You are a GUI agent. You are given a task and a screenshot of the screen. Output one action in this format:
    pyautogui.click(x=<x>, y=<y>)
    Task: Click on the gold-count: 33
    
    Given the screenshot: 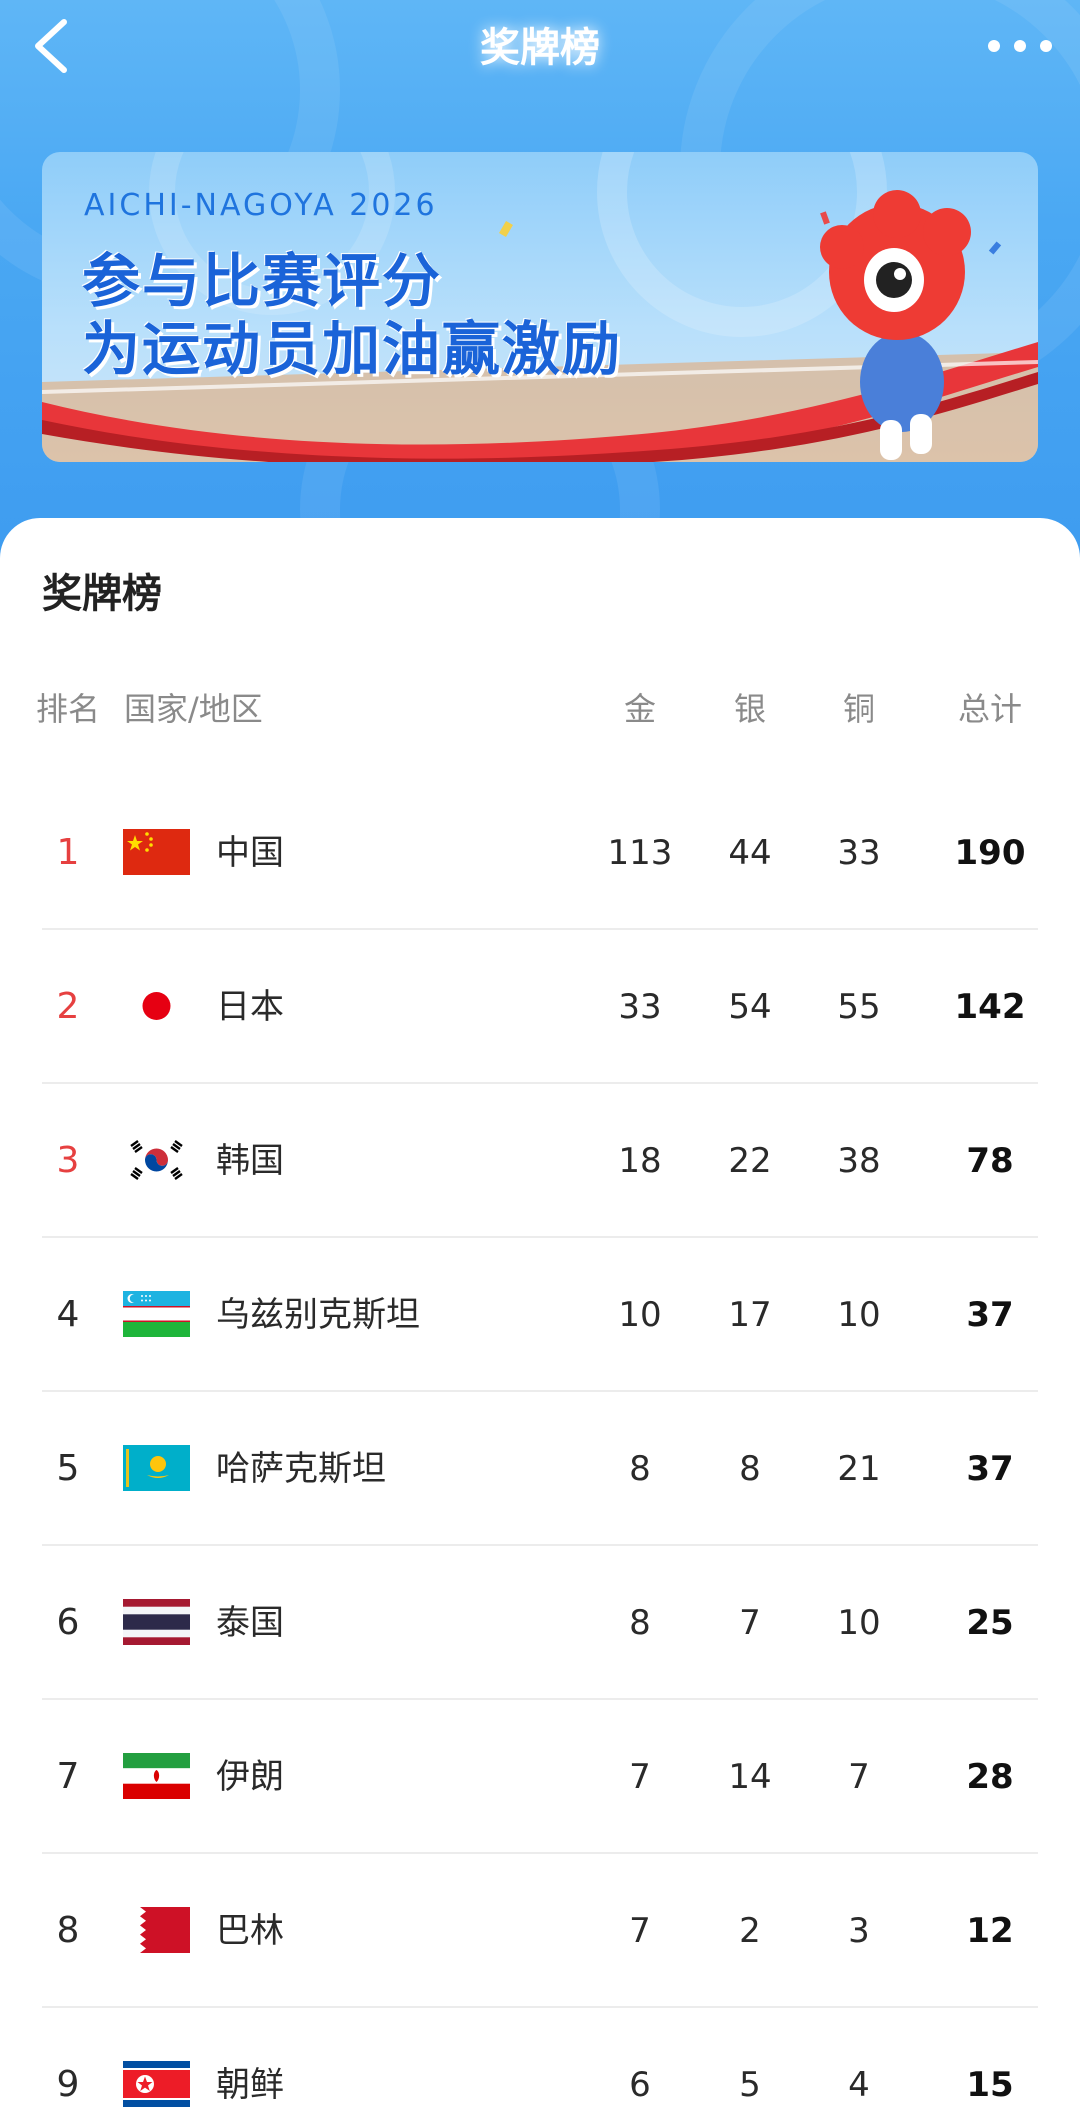 What is the action you would take?
    pyautogui.click(x=640, y=1007)
    